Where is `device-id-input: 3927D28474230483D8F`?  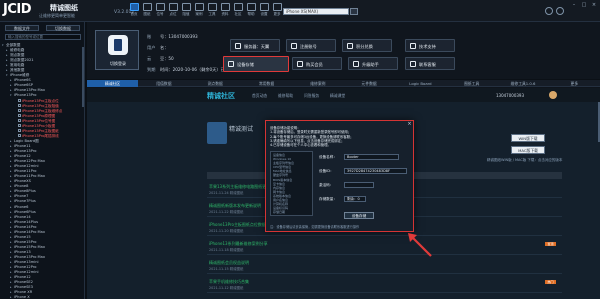
device-id-input: 3927D28474230483D8F is located at coordinates (375, 171).